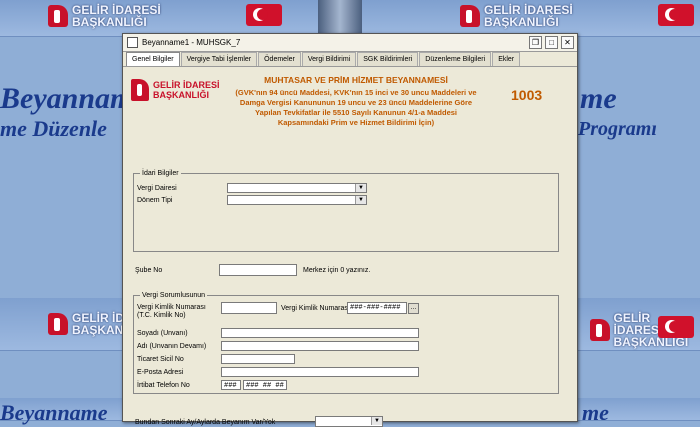 The width and height of the screenshot is (700, 427). What do you see at coordinates (163, 386) in the screenshot?
I see `telefon-label: İrtibat Telefon No` at bounding box center [163, 386].